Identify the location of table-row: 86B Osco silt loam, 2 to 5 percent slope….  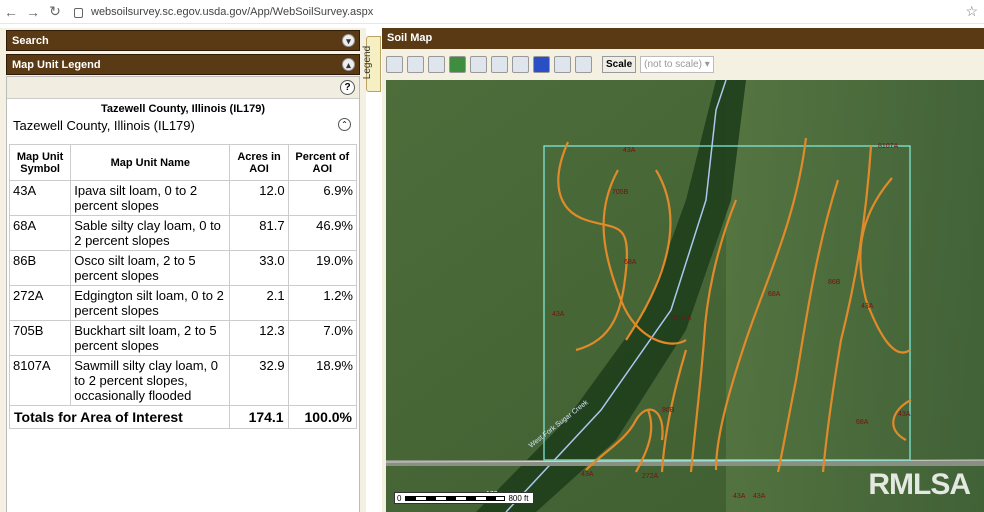
(183, 268).